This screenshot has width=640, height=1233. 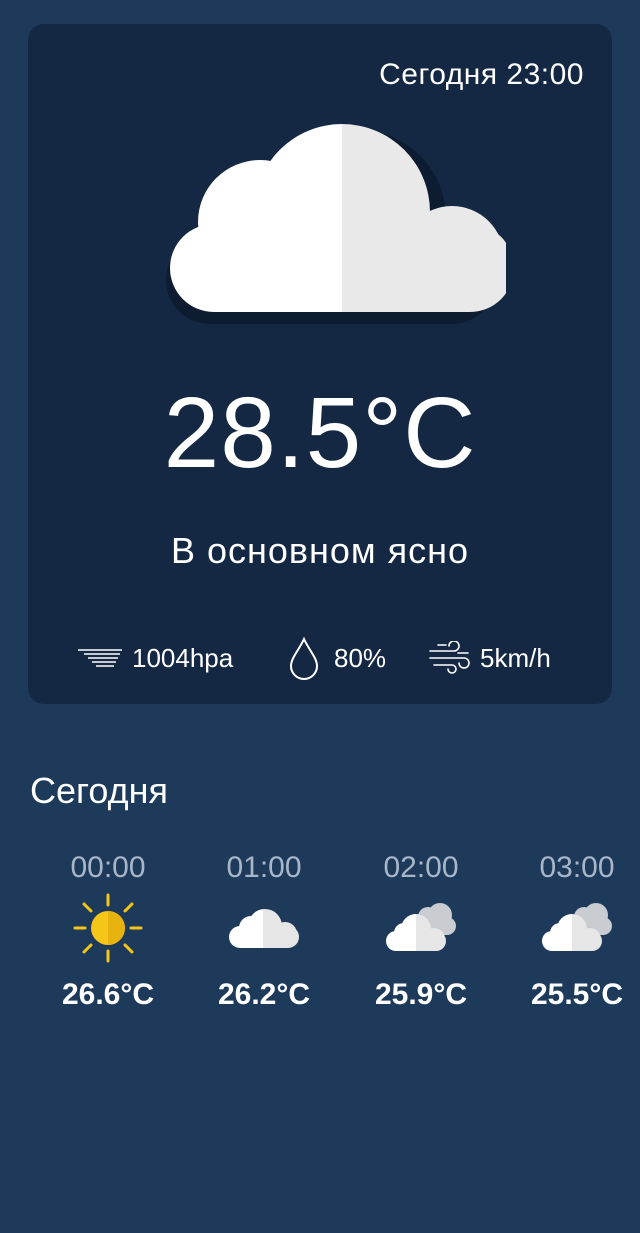 What do you see at coordinates (320, 433) in the screenshot?
I see `current-temperature: 28.5°C` at bounding box center [320, 433].